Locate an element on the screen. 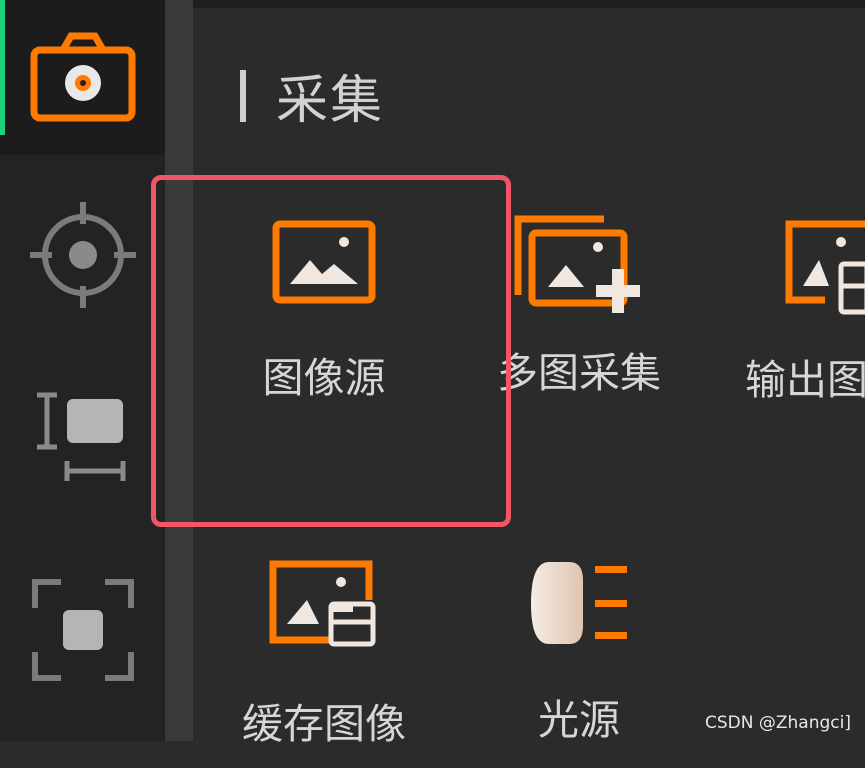  panel-title: 采集 is located at coordinates (330, 101).